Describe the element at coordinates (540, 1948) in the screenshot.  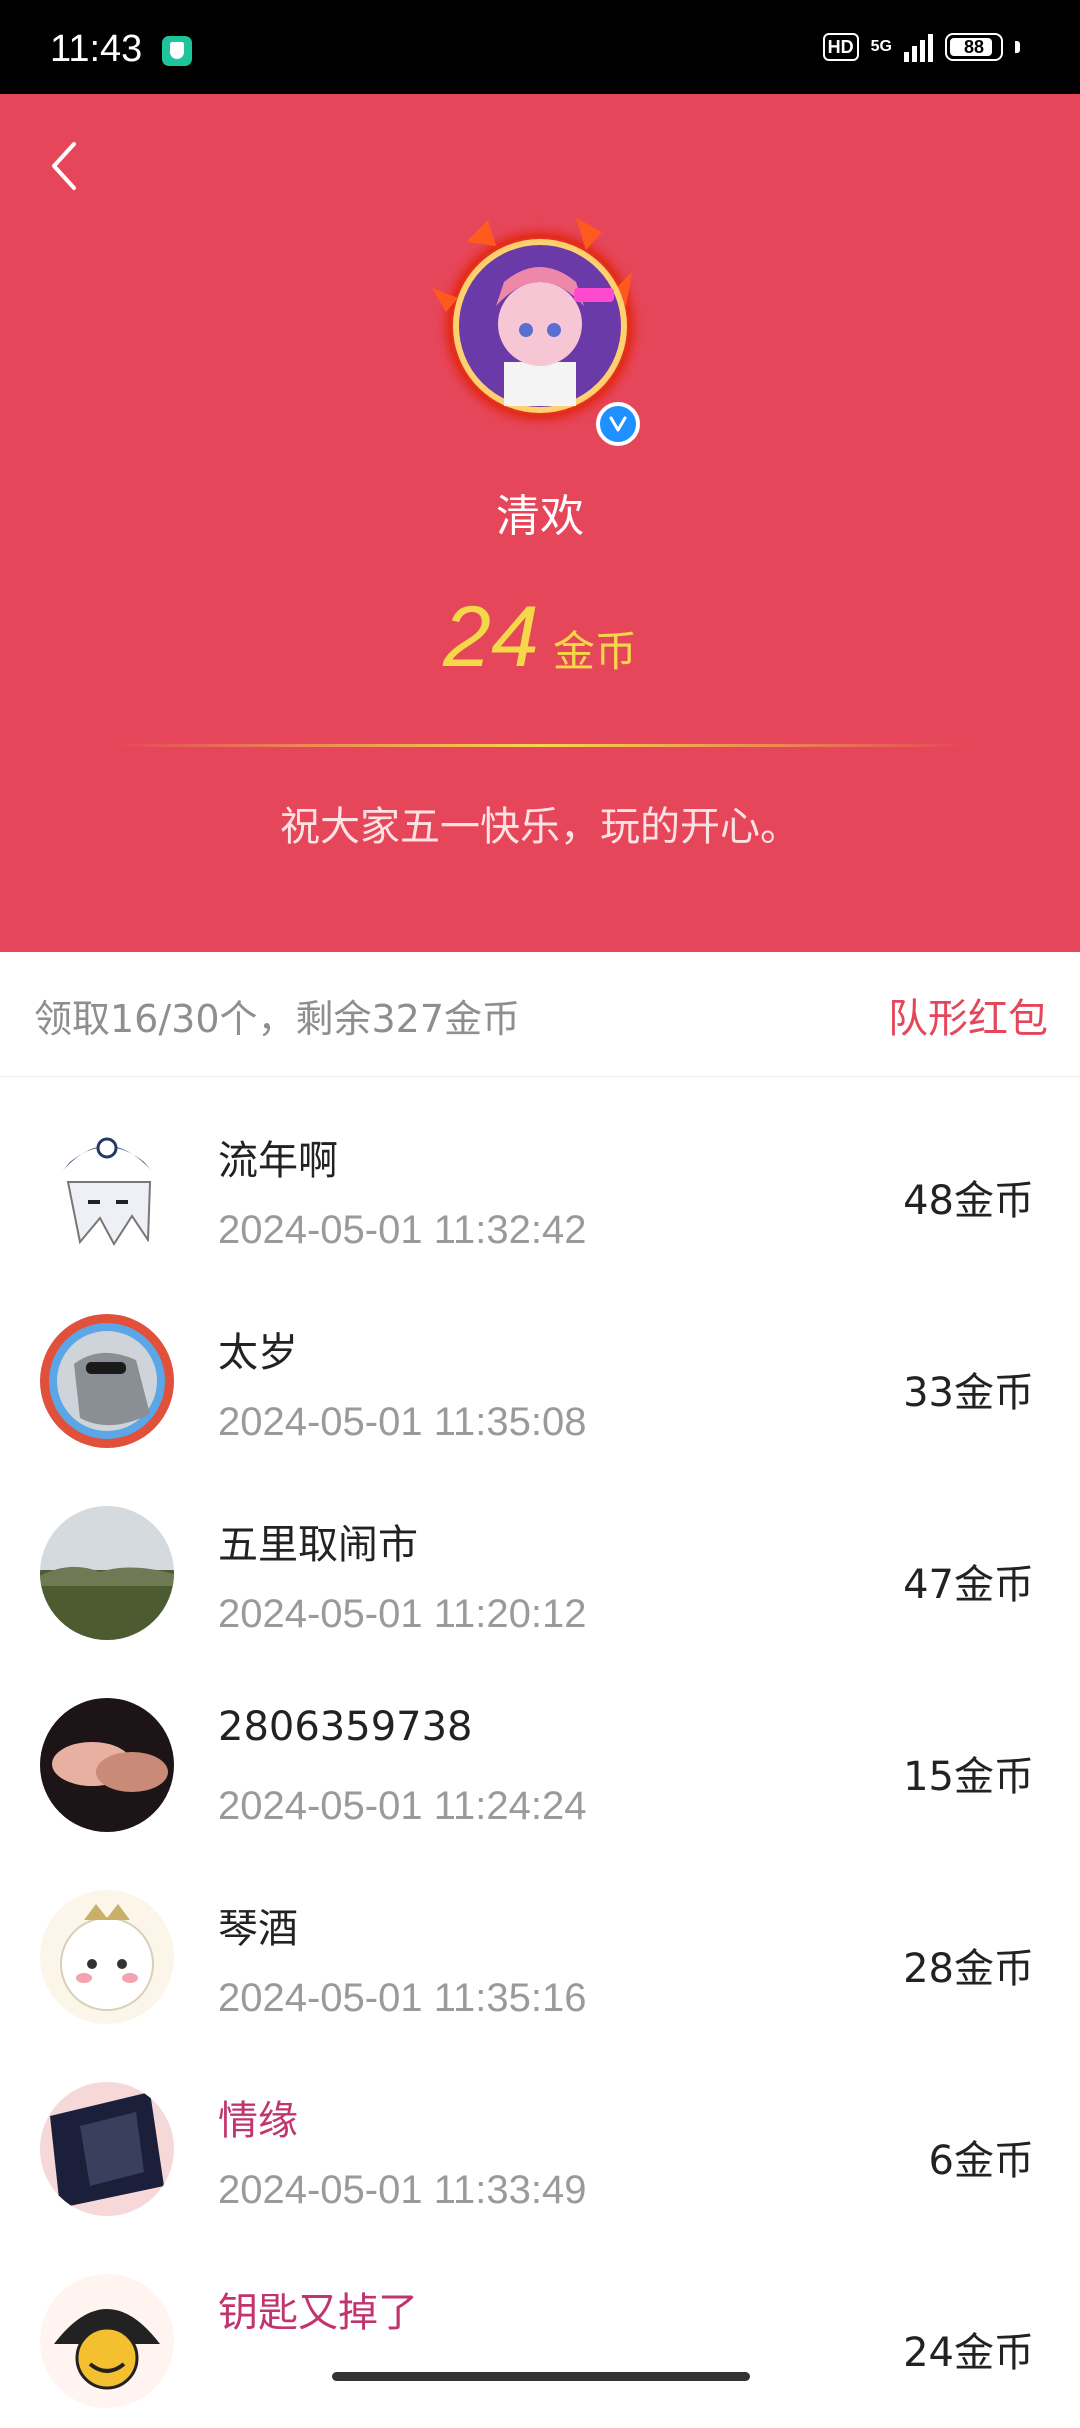
I see `list-item: 琴酒 2024-05-01 11:35:16 28金币` at that location.